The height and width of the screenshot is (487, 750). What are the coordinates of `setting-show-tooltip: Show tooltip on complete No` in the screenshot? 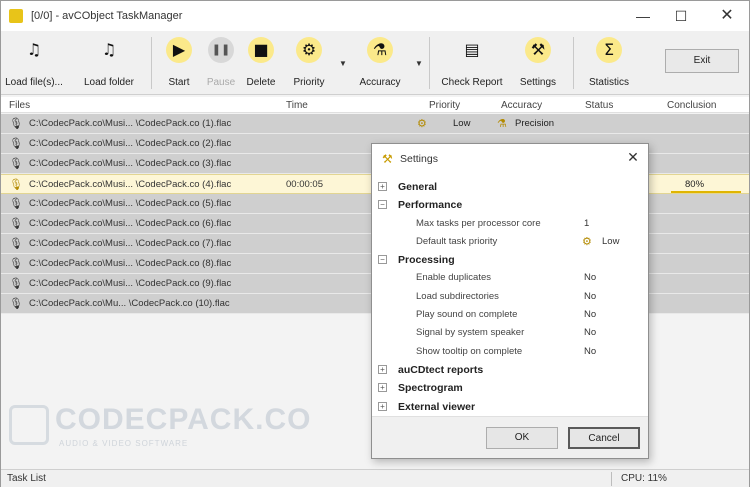 It's located at (510, 352).